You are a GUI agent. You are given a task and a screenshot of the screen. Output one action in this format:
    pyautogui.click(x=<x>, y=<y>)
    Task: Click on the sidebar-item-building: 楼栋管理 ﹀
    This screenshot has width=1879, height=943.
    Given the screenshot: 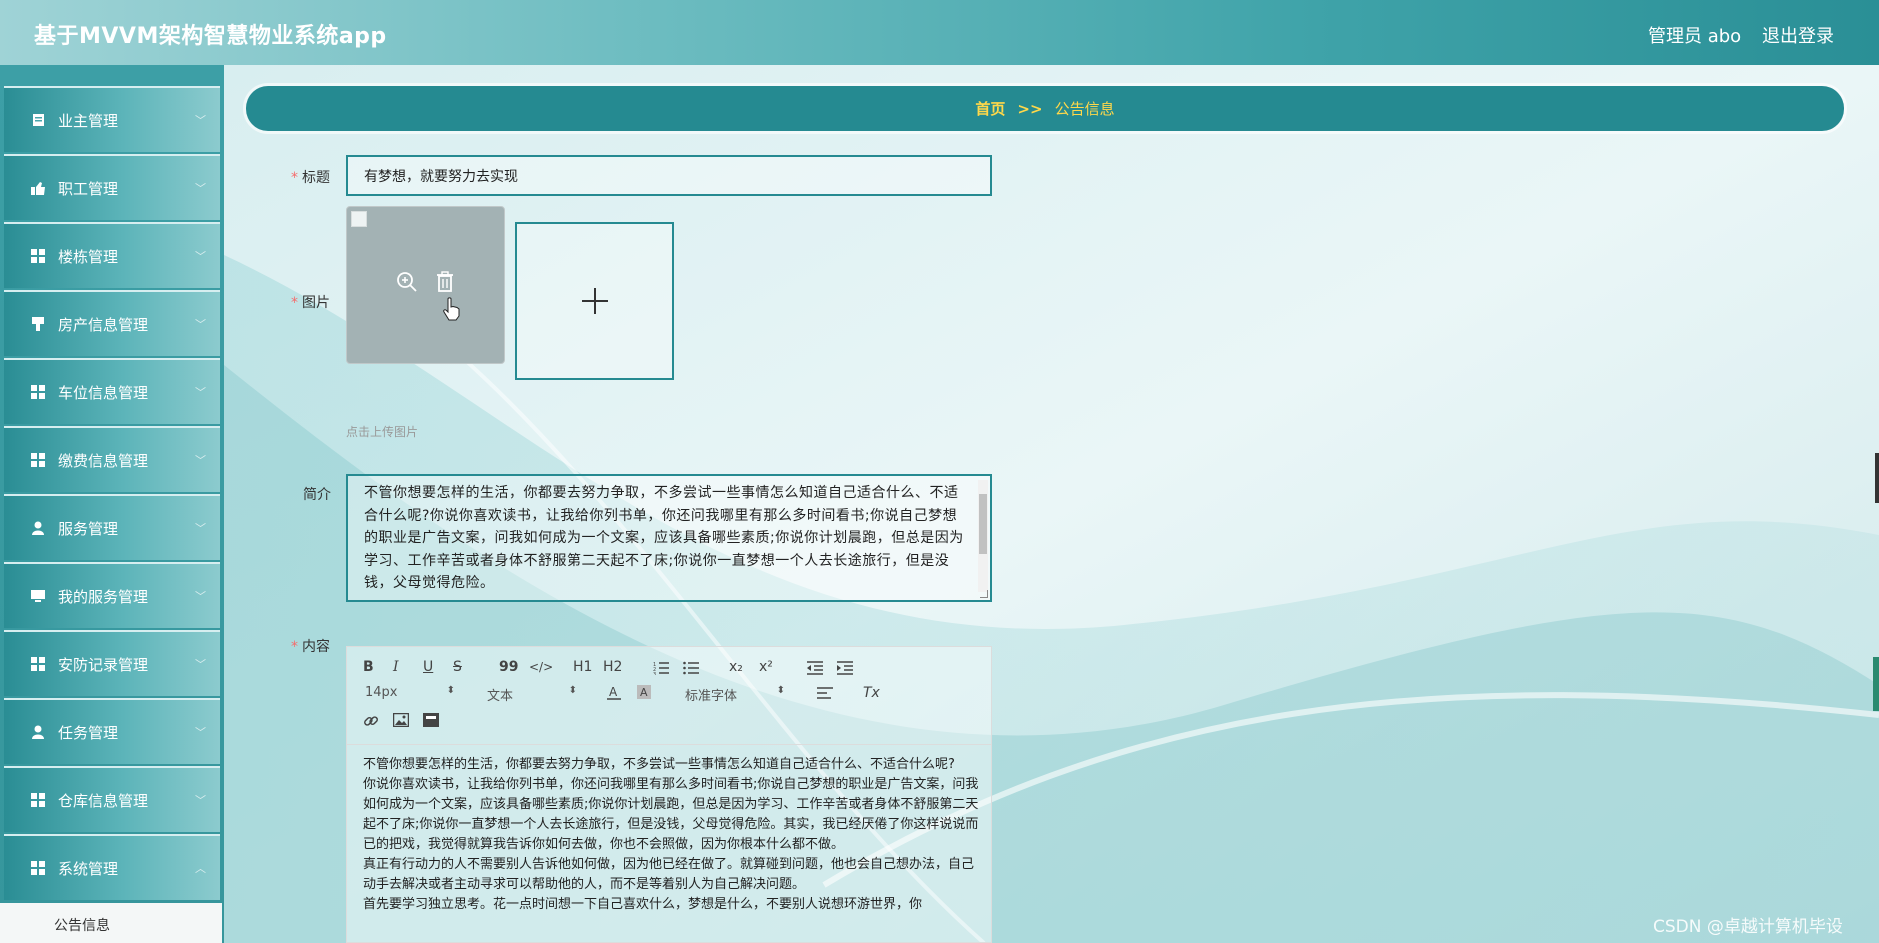 What is the action you would take?
    pyautogui.click(x=112, y=255)
    